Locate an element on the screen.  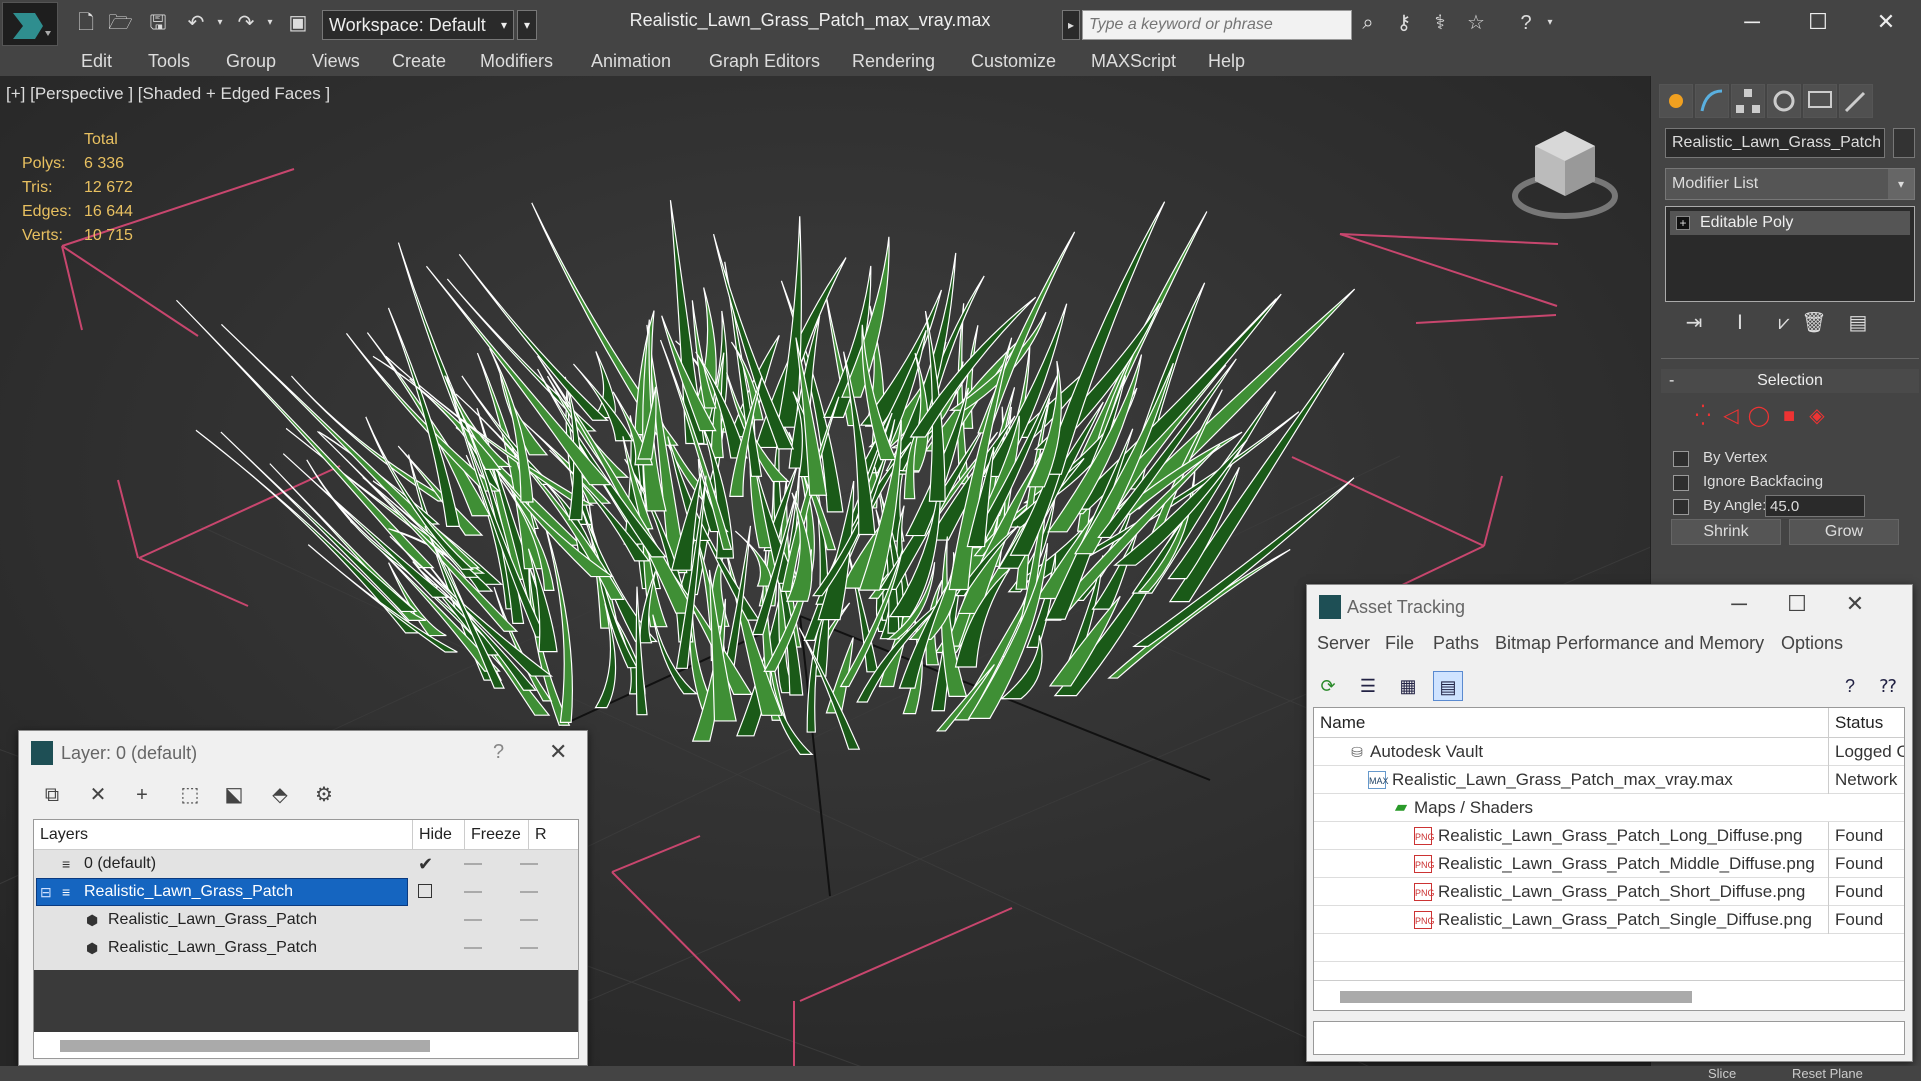
column-status: Status is located at coordinates (1866, 723).